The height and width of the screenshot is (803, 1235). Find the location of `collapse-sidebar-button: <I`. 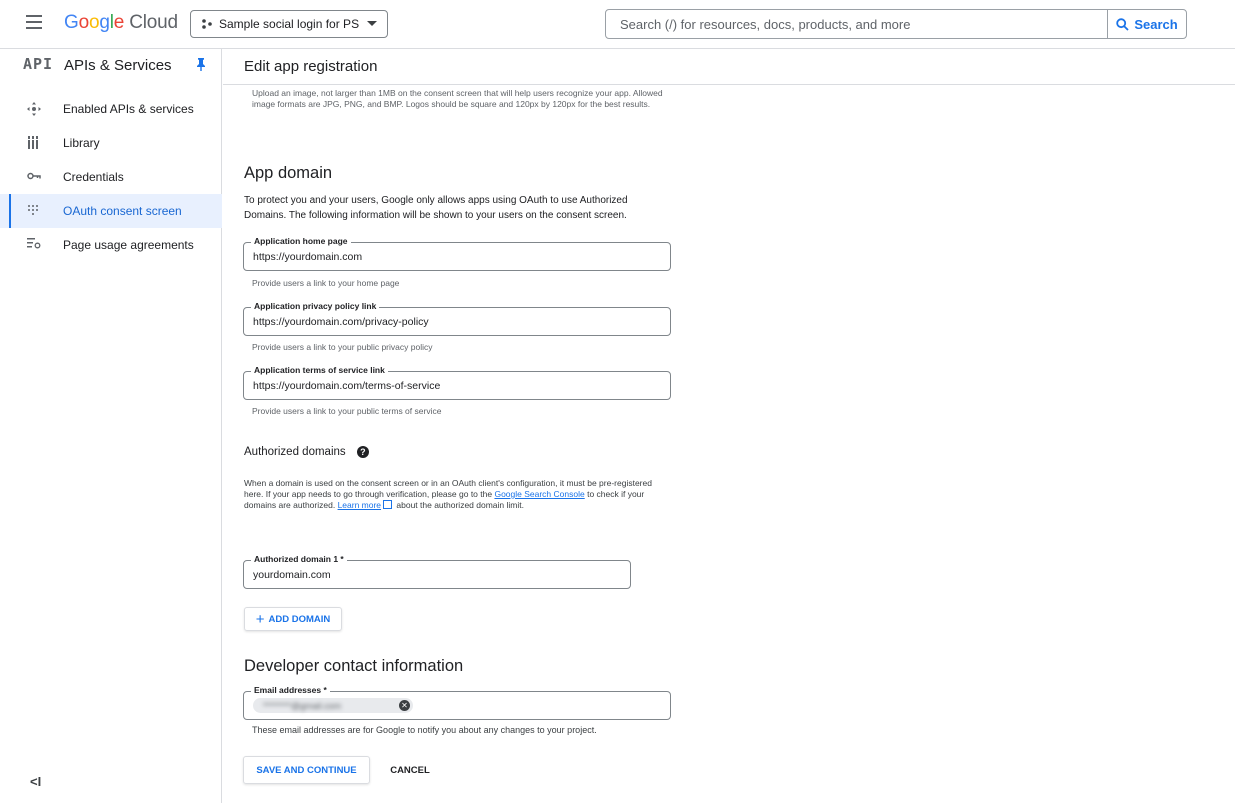

collapse-sidebar-button: <I is located at coordinates (35, 781).